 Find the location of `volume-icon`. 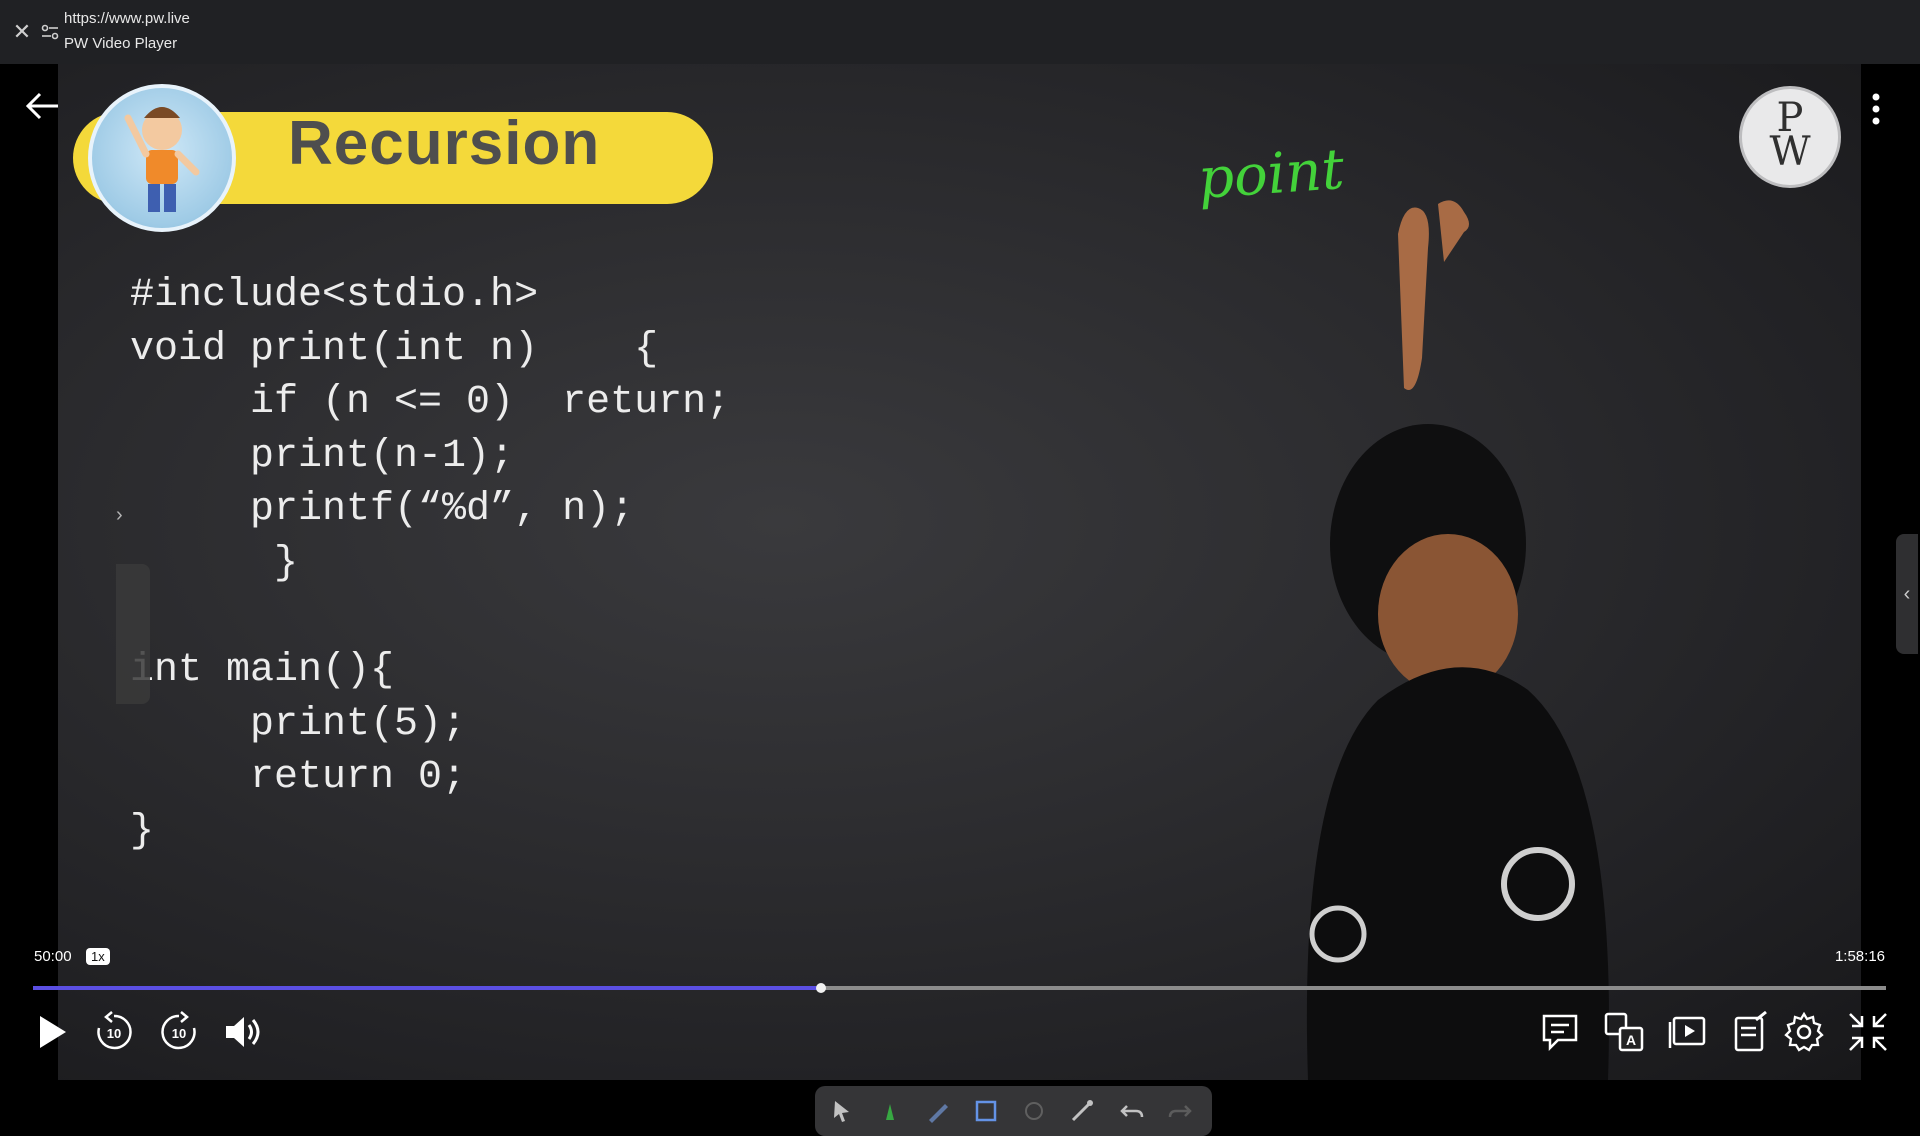

volume-icon is located at coordinates (243, 1032).